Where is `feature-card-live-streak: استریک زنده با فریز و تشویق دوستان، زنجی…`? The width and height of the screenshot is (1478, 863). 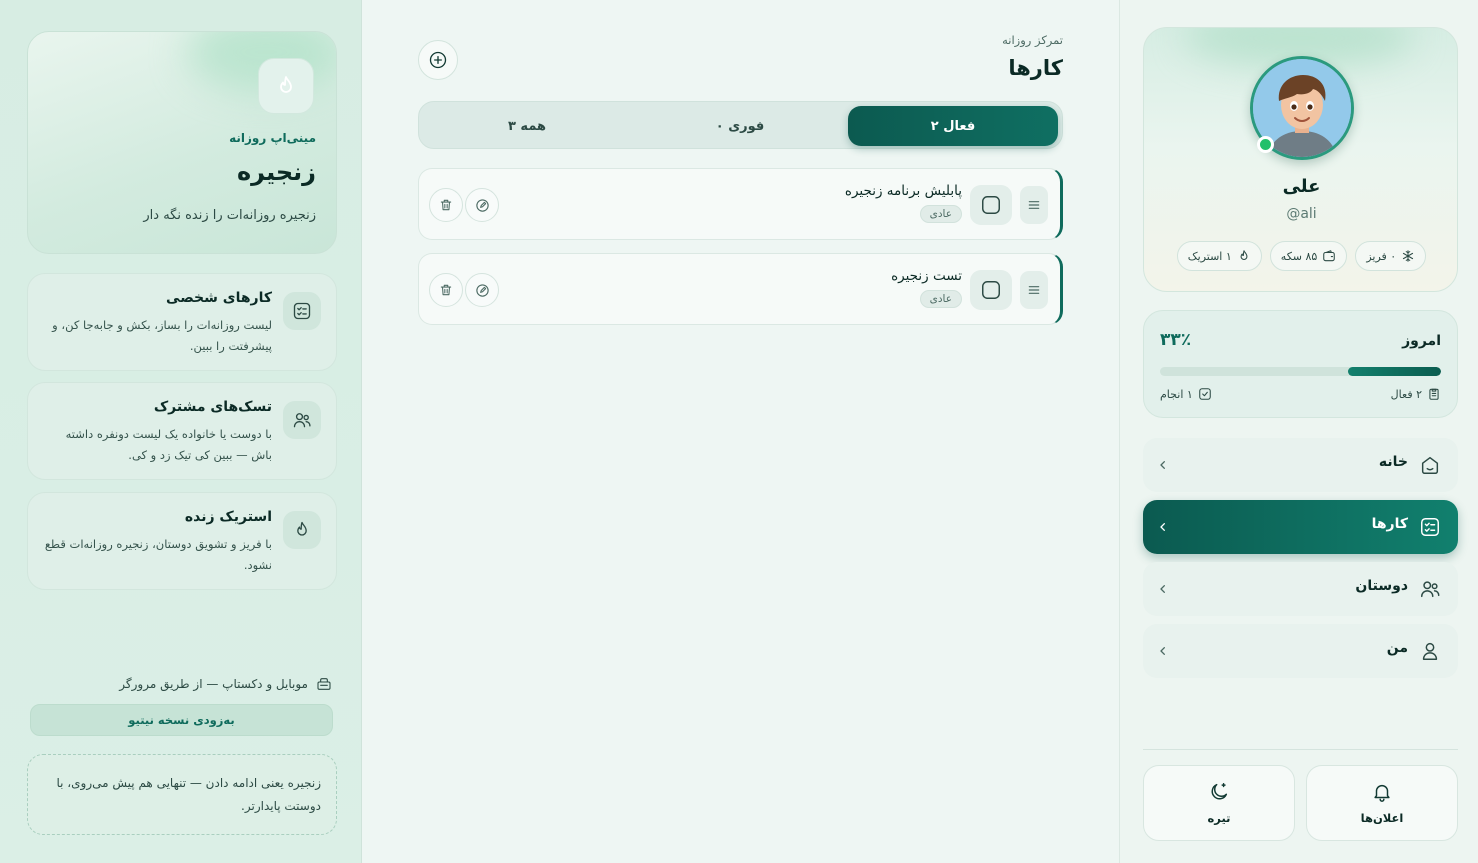
feature-card-live-streak: استریک زنده با فریز و تشویق دوستان، زنجی… is located at coordinates (182, 541).